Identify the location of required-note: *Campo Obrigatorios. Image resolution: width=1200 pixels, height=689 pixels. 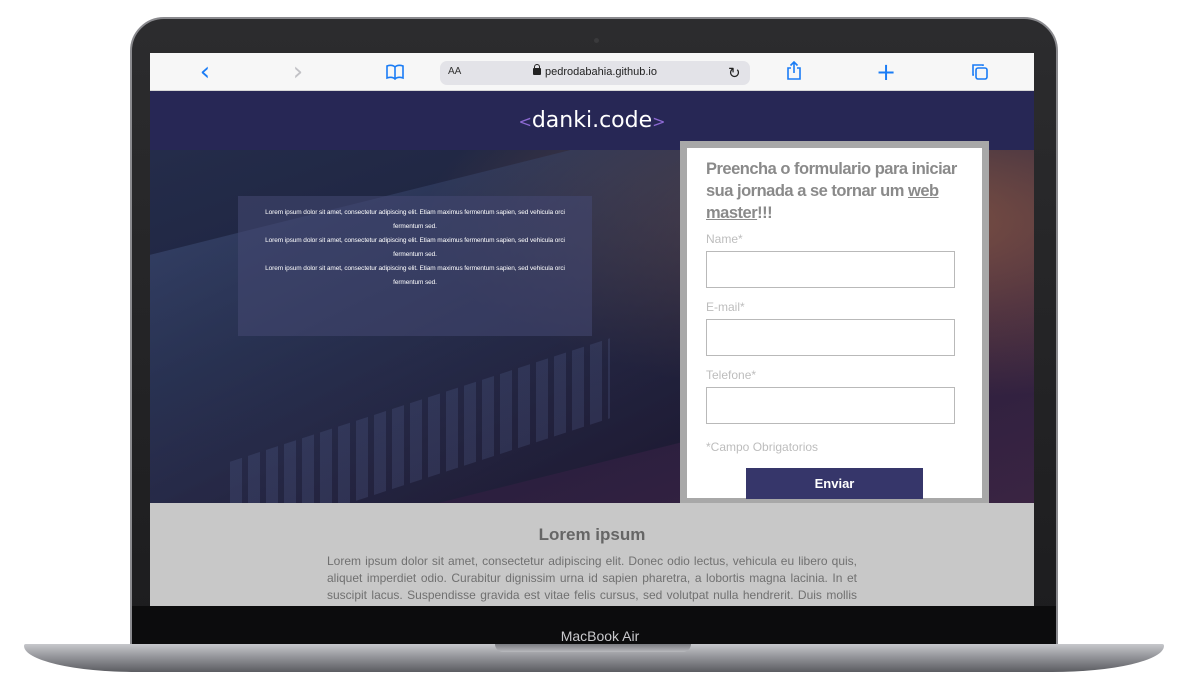
(762, 447).